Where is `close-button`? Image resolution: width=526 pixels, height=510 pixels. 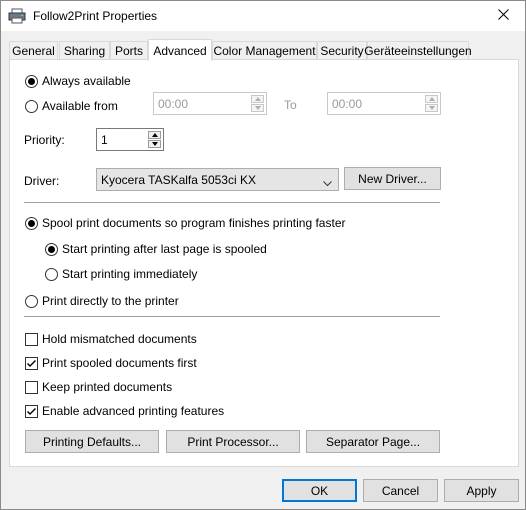 close-button is located at coordinates (503, 16).